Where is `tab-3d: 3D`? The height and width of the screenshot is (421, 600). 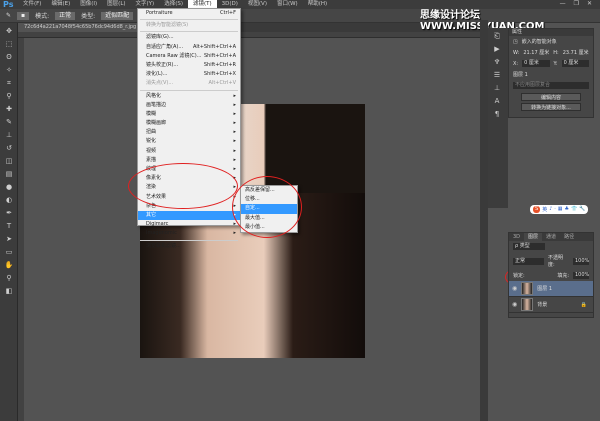
tab-3d: 3D is located at coordinates (516, 237).